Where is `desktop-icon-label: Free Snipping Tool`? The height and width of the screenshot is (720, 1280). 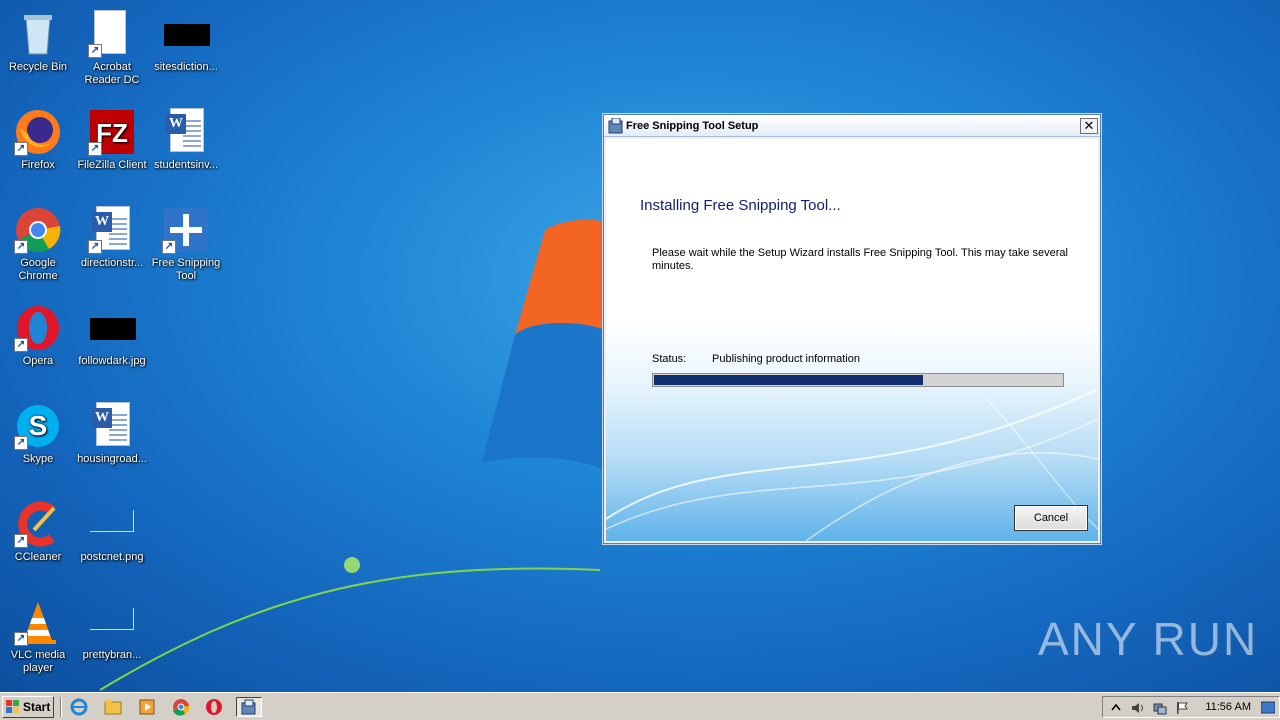
desktop-icon-label: Free Snipping Tool is located at coordinates (186, 269).